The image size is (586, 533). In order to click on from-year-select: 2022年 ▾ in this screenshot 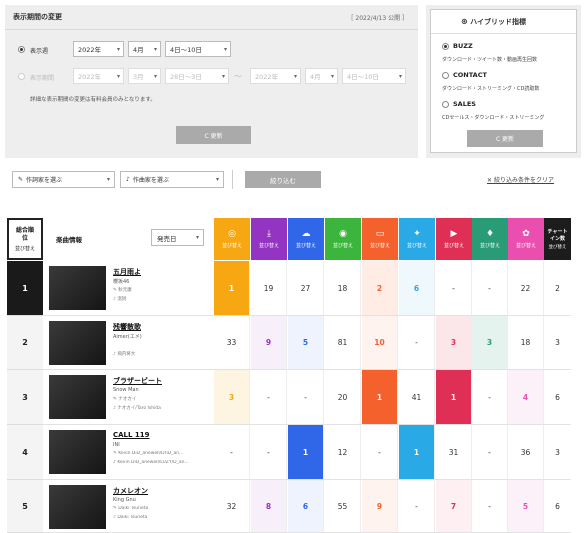, I will do `click(98, 76)`.